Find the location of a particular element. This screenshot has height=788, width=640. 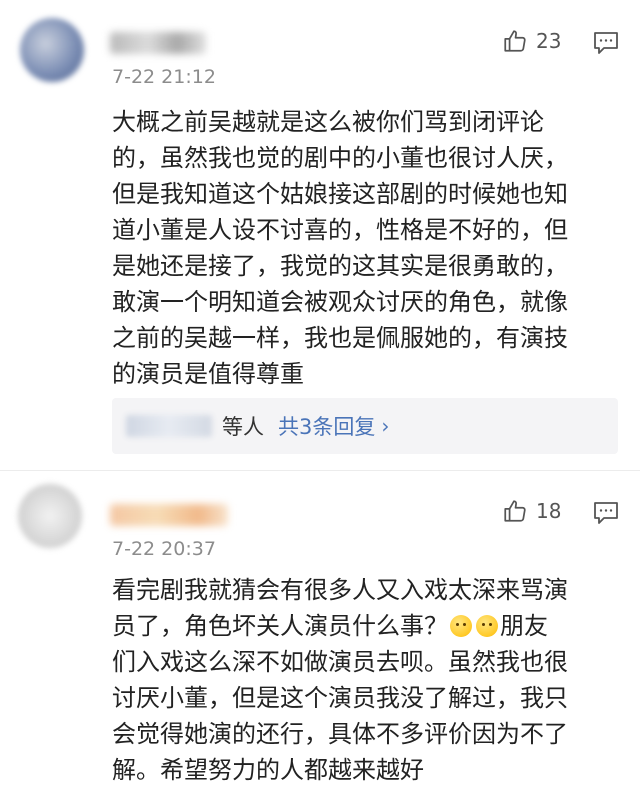

view-replies-link: 共3条回复 › is located at coordinates (333, 426).